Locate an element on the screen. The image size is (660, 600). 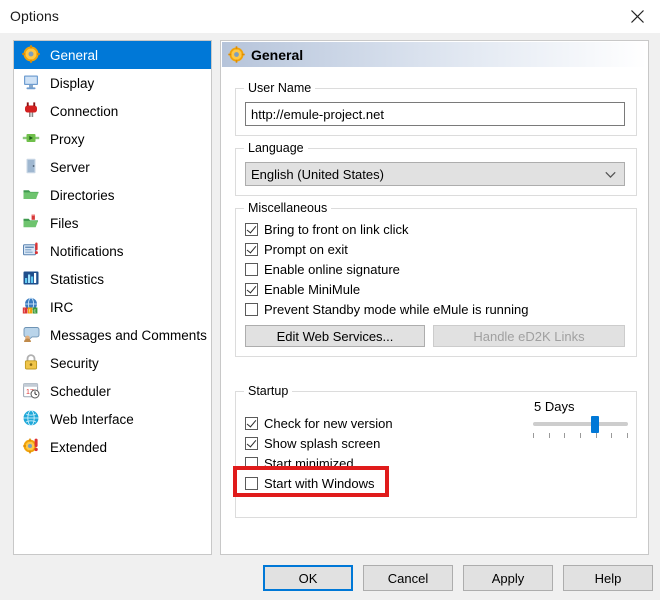
sidebar-item-label: Display is located at coordinates (72, 83).